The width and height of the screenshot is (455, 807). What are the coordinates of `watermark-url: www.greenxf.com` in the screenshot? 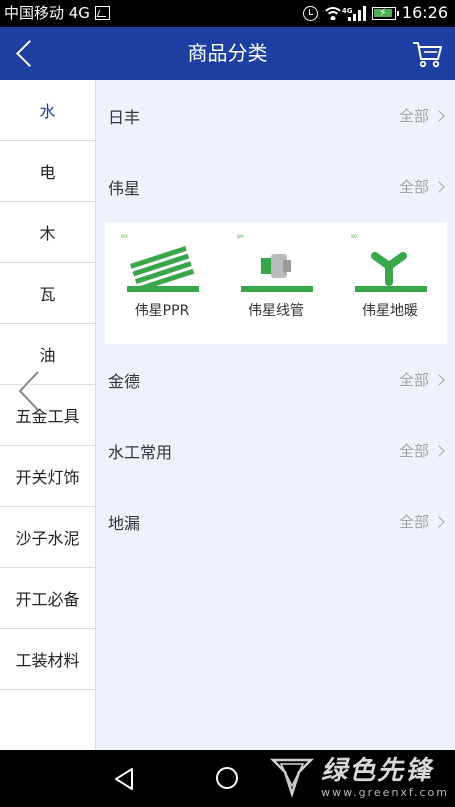 It's located at (385, 792).